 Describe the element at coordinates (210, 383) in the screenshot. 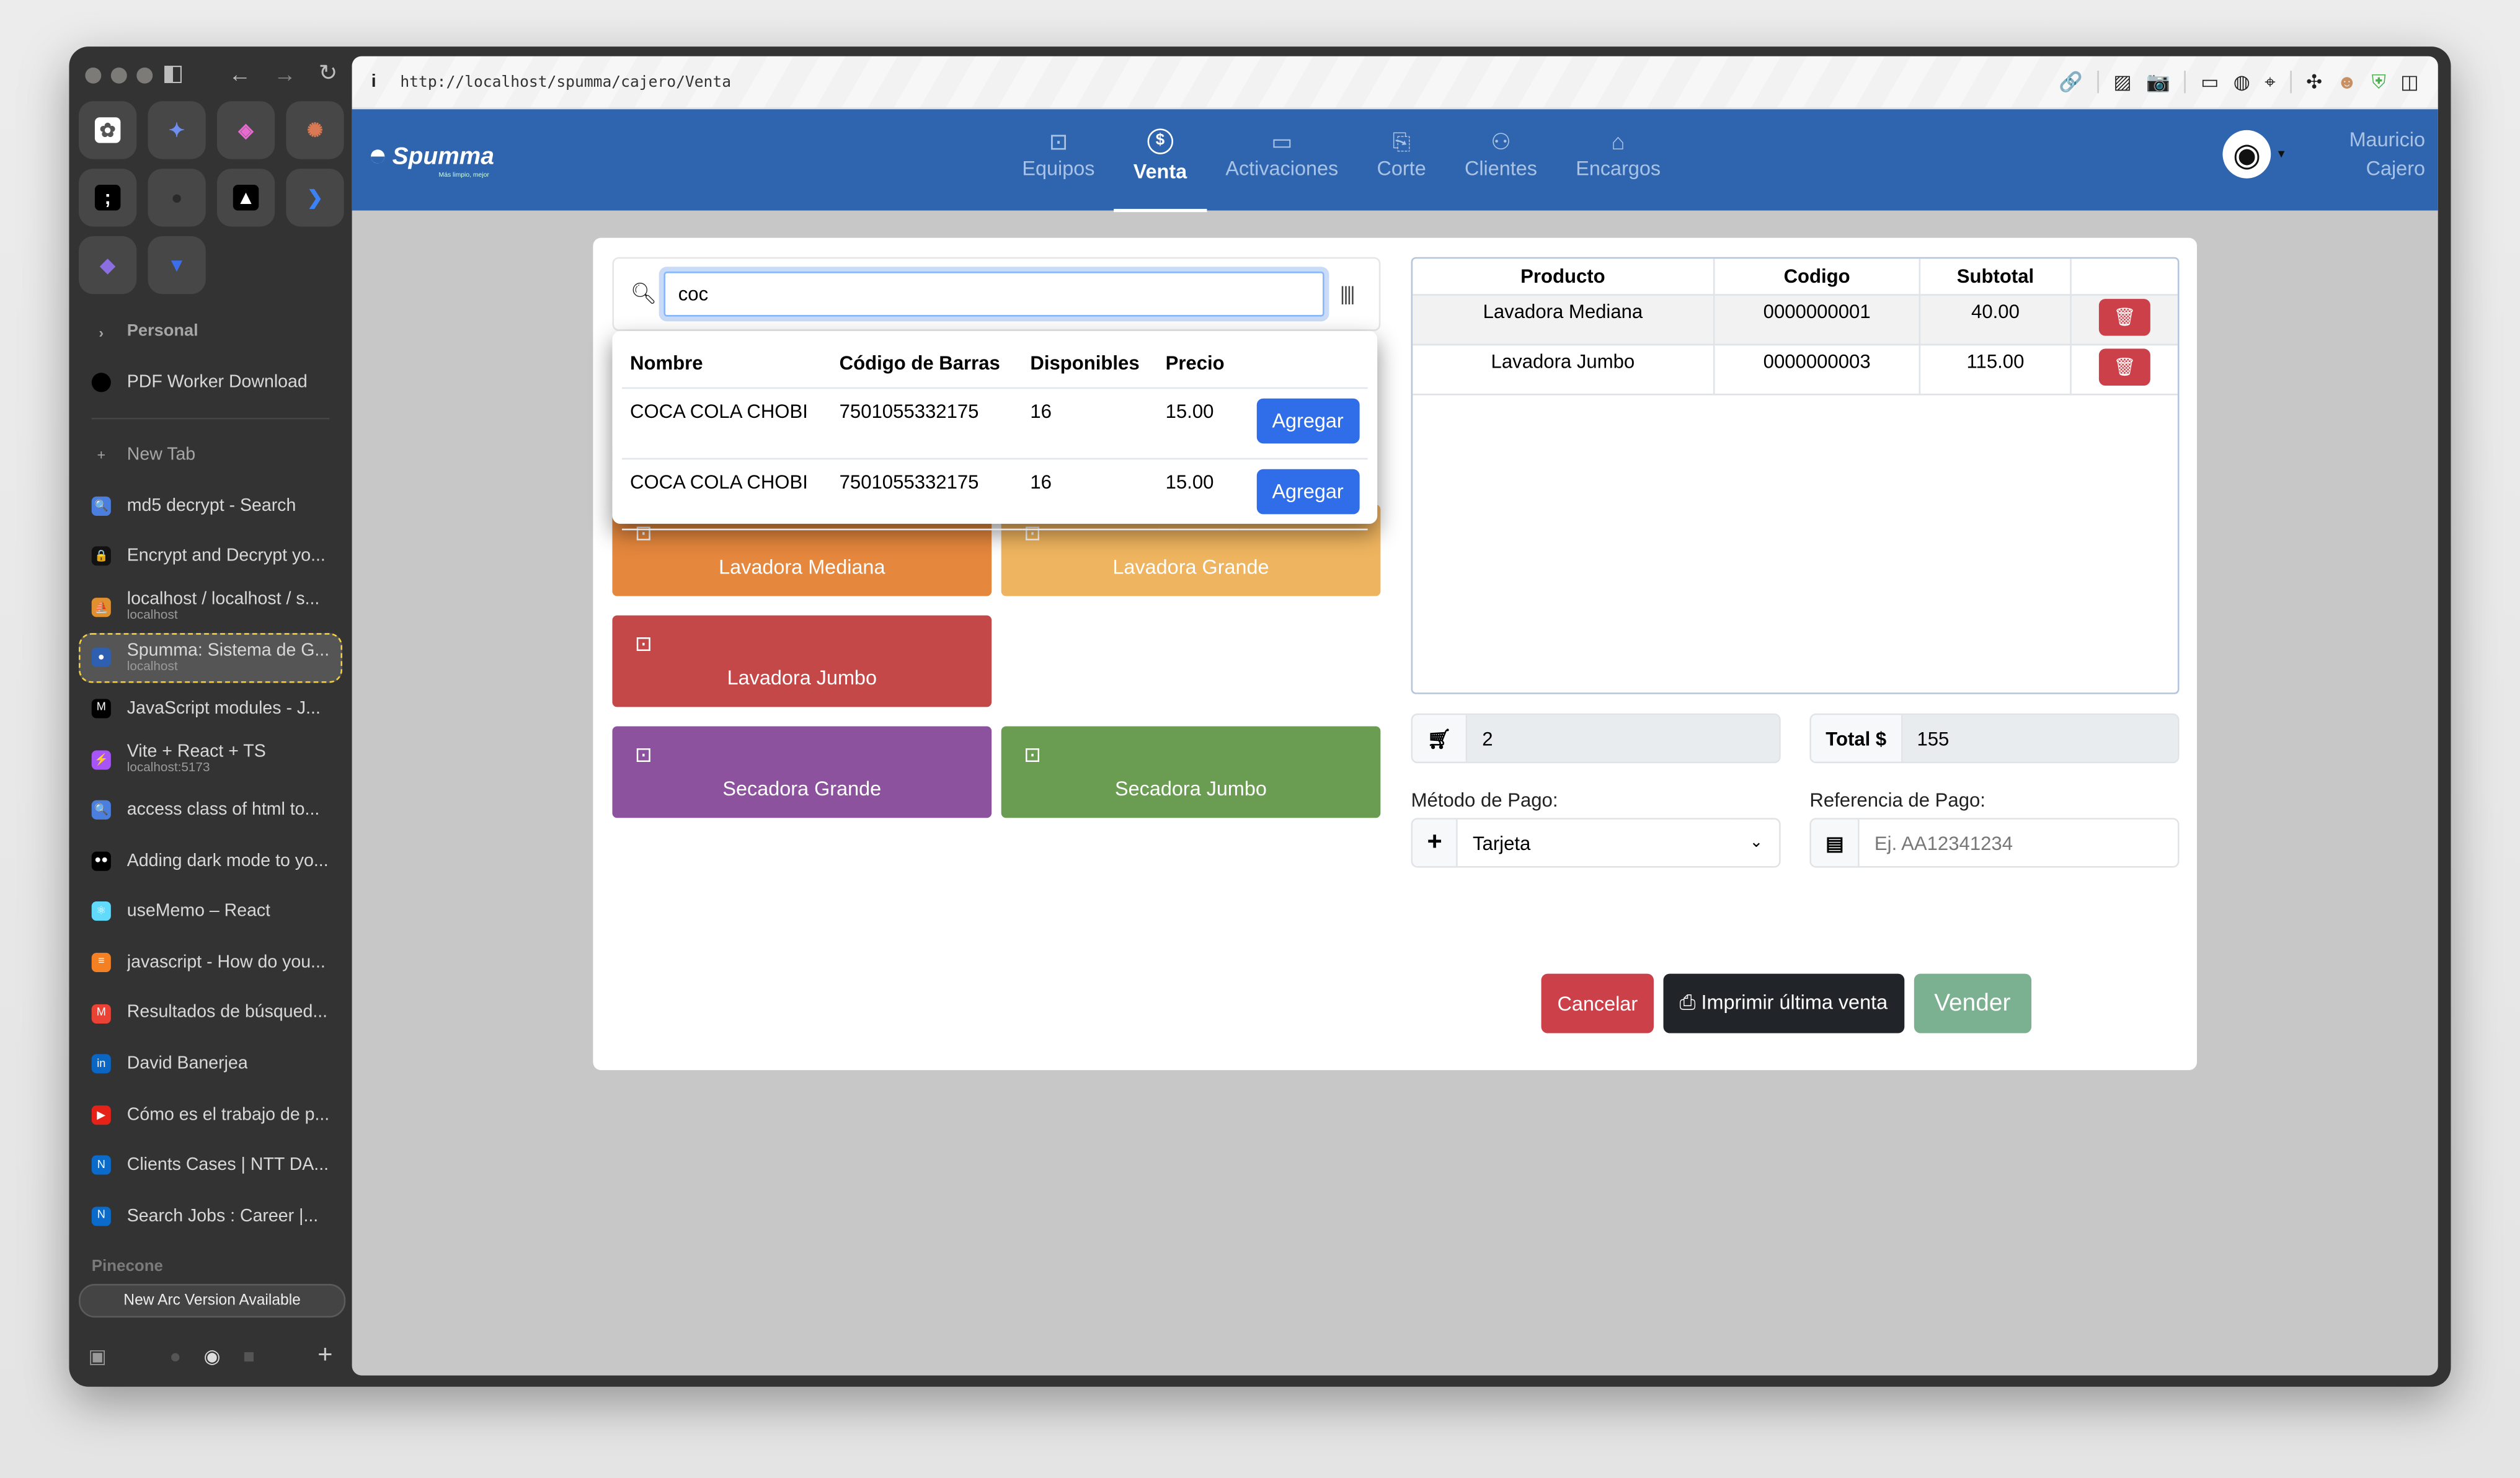

I see `pinned-tab-pdf-worker: PDF Worker Download` at that location.